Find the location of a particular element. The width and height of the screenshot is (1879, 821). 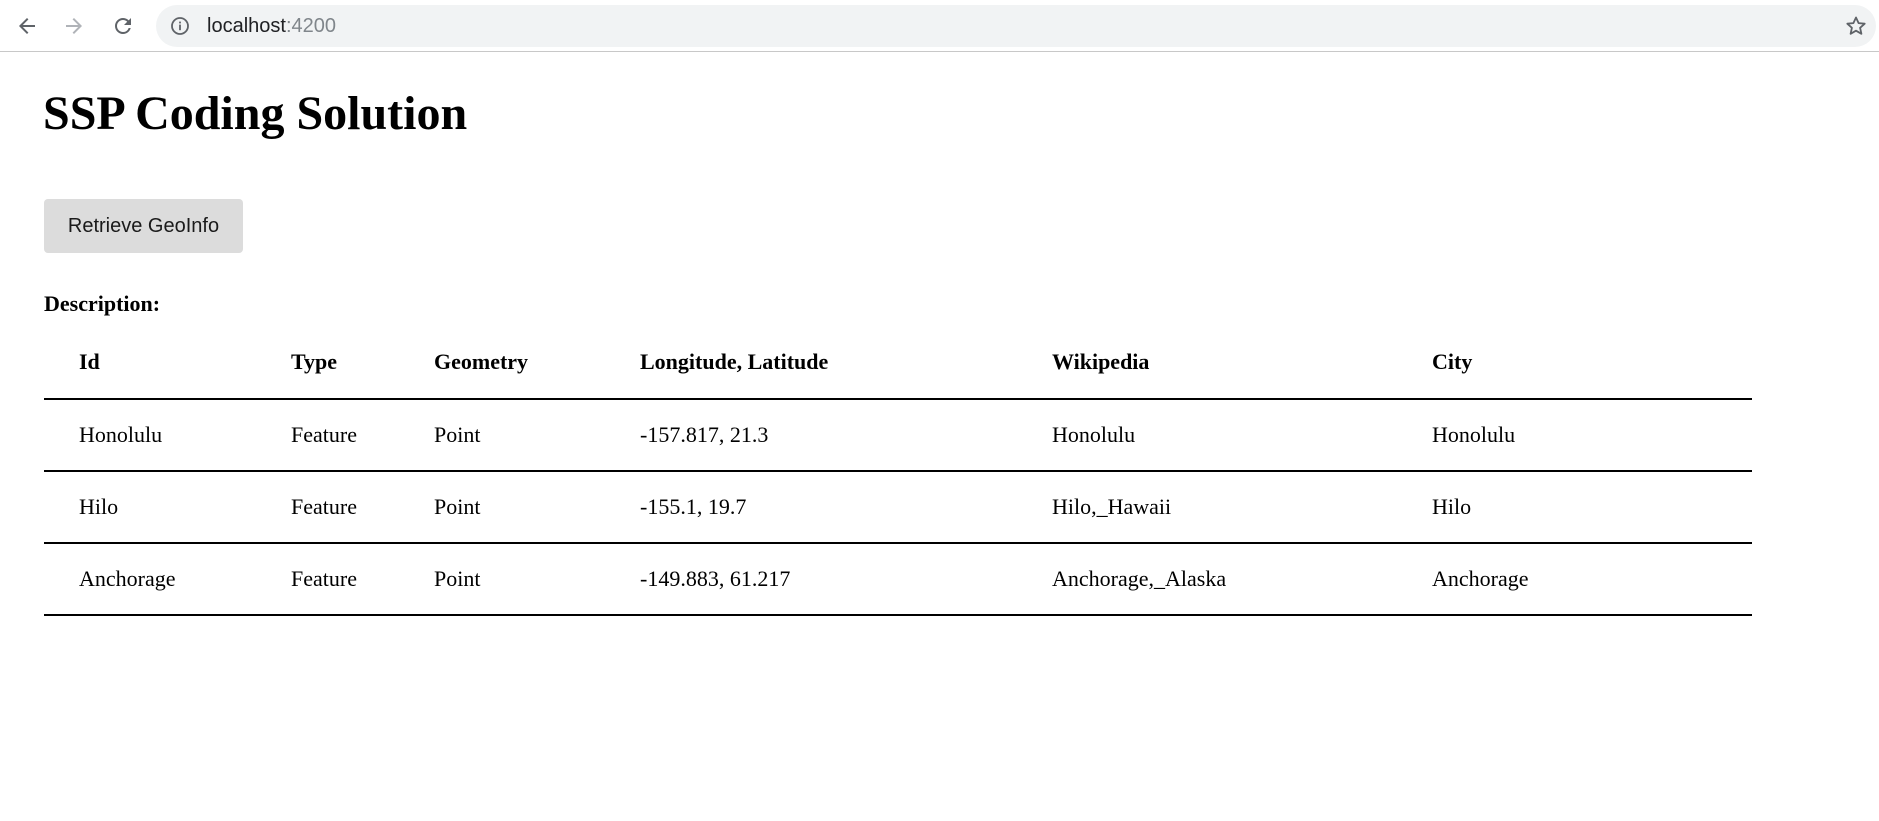

info-icon is located at coordinates (180, 26).